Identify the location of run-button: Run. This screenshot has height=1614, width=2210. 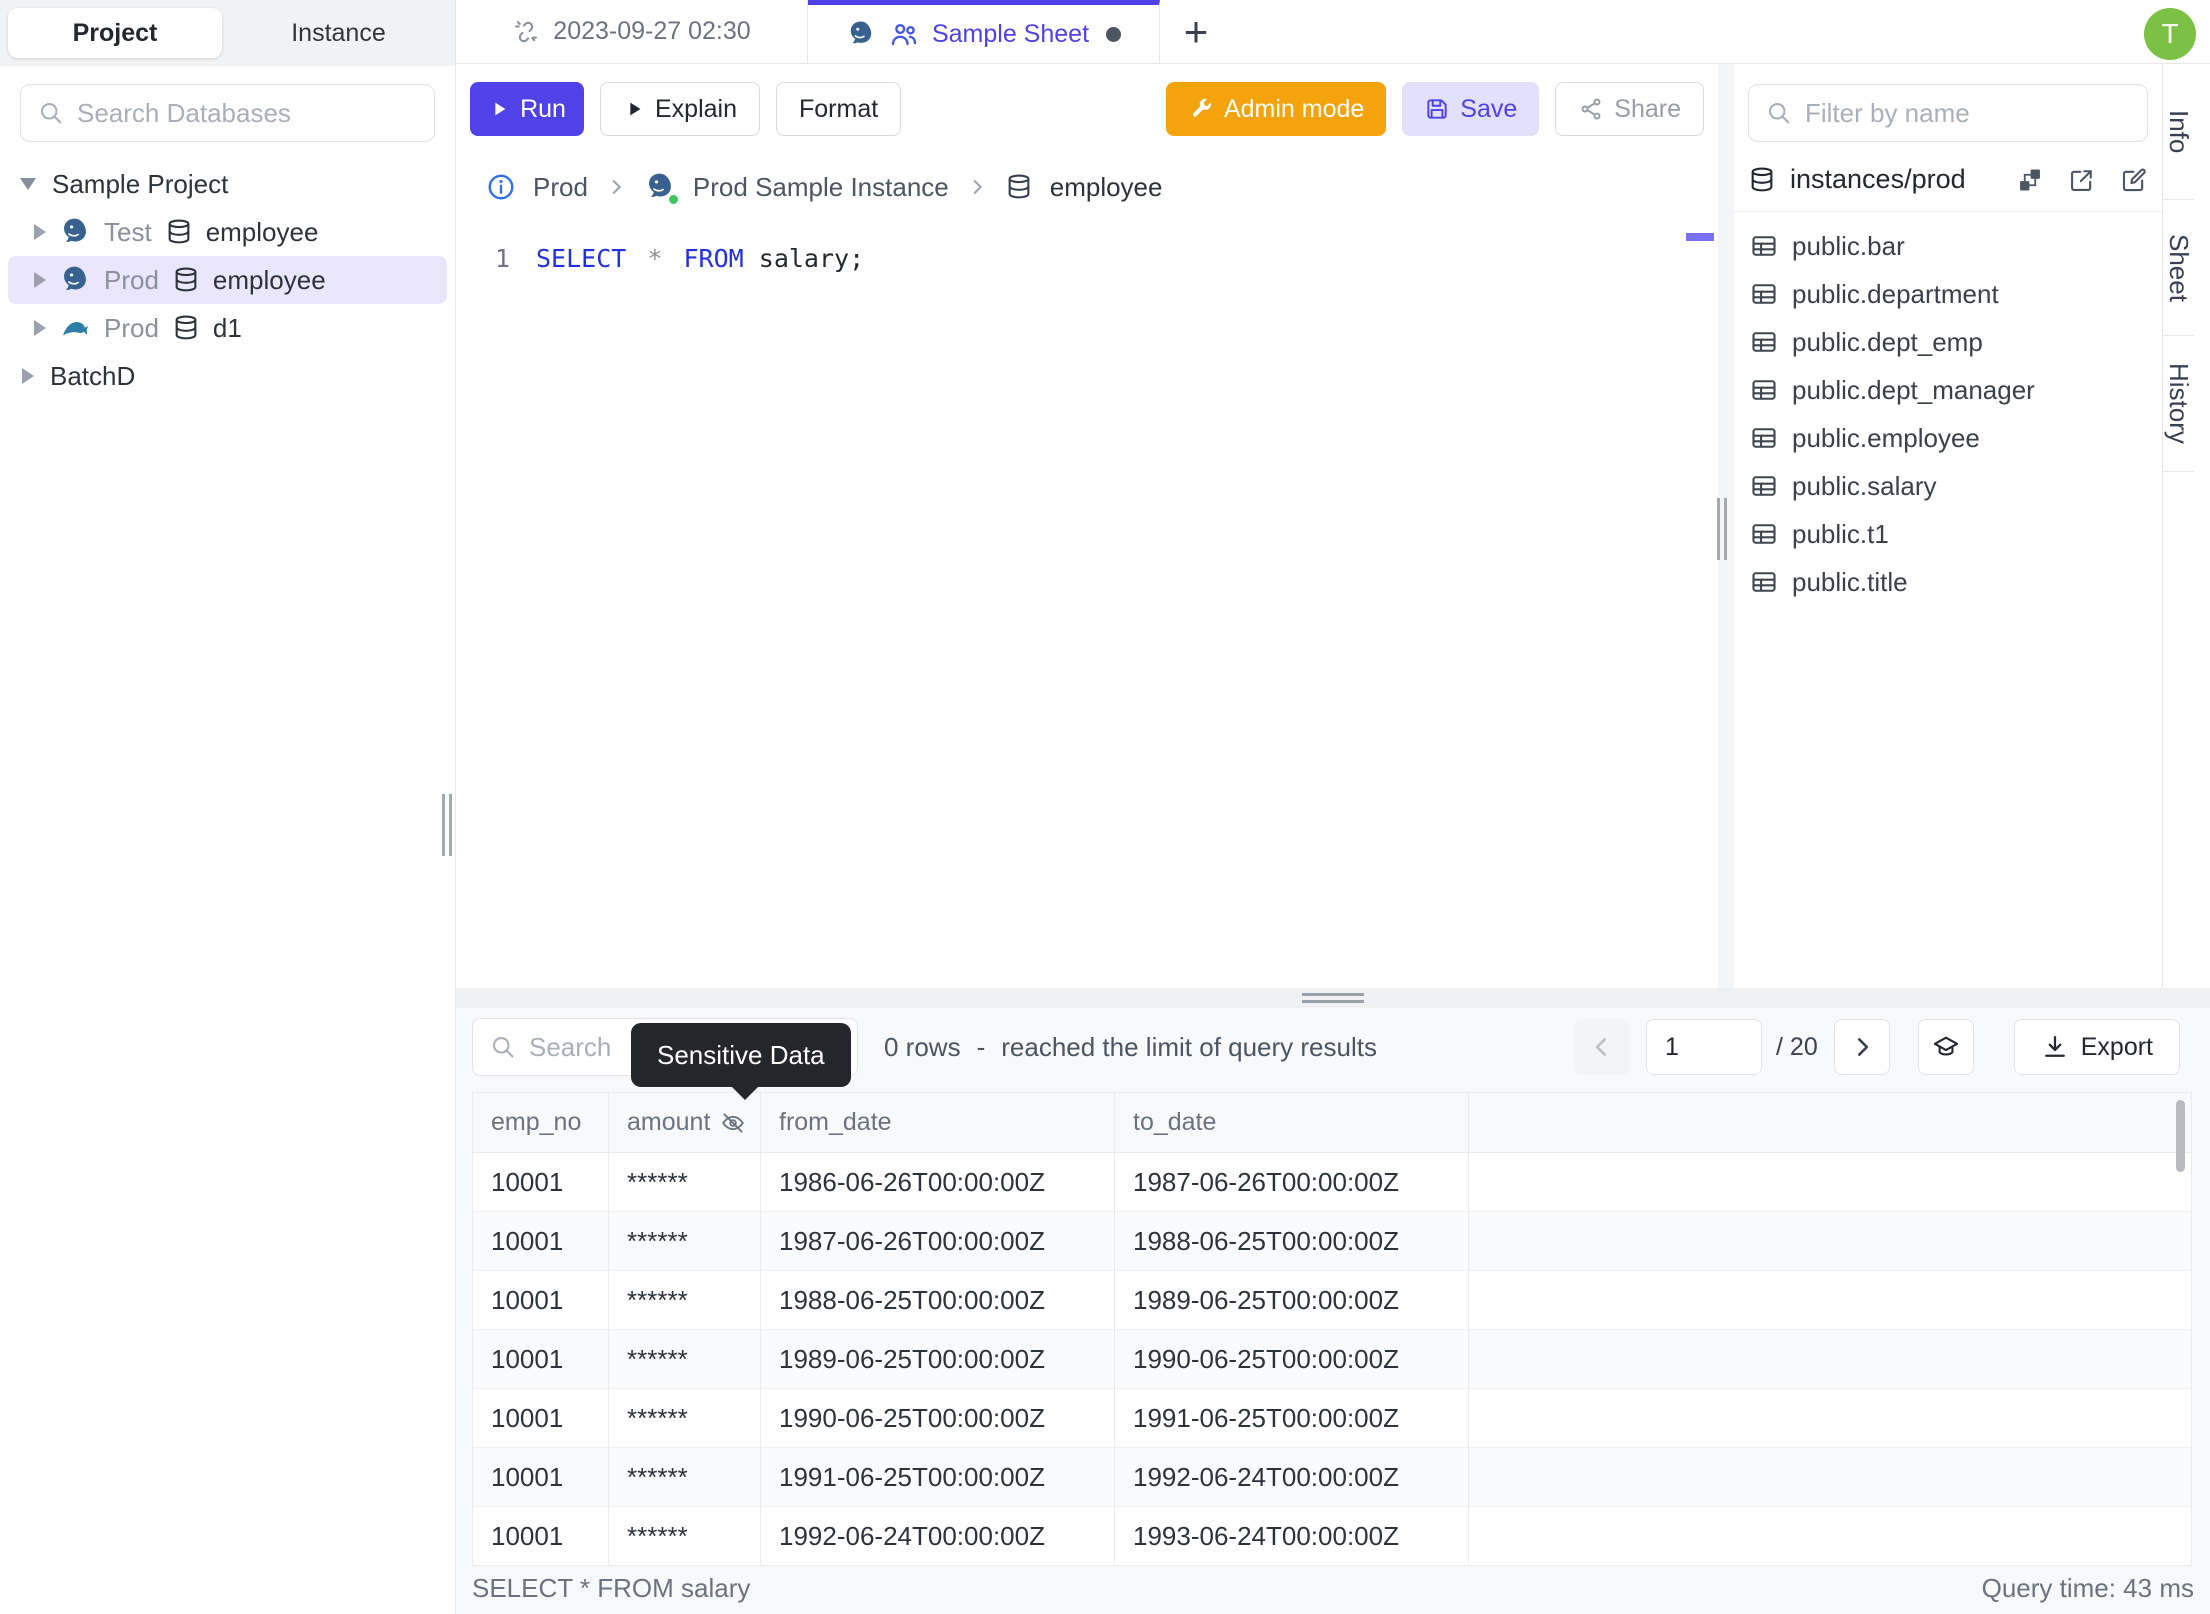
(527, 109).